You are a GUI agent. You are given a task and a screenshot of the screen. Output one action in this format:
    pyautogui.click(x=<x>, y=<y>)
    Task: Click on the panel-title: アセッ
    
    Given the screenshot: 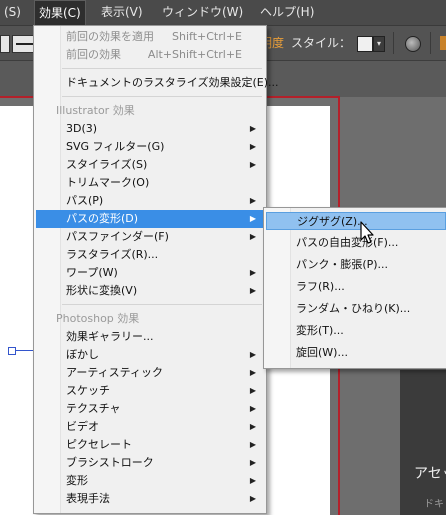 What is the action you would take?
    pyautogui.click(x=430, y=474)
    